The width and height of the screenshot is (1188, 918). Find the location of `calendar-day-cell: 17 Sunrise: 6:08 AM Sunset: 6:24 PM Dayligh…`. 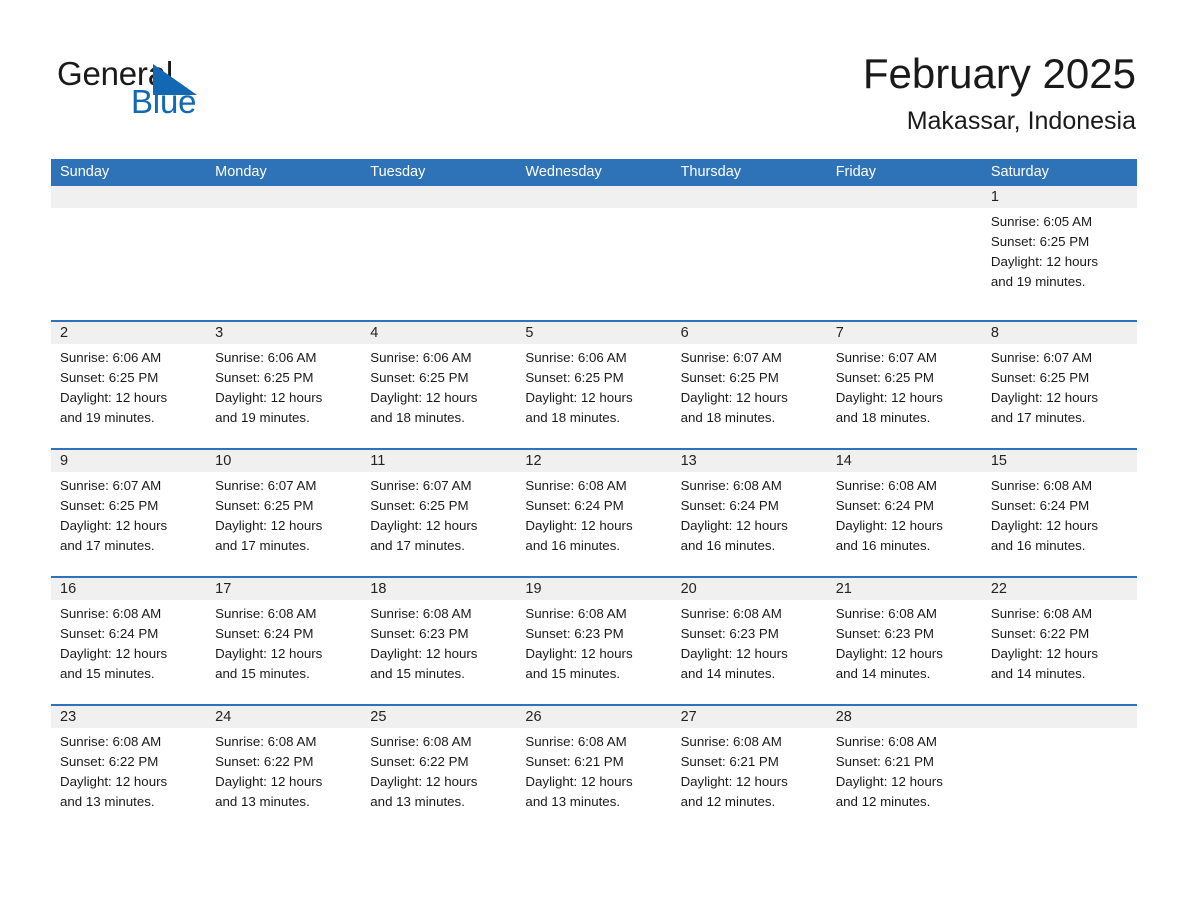

calendar-day-cell: 17 Sunrise: 6:08 AM Sunset: 6:24 PM Dayligh… is located at coordinates (284, 641).